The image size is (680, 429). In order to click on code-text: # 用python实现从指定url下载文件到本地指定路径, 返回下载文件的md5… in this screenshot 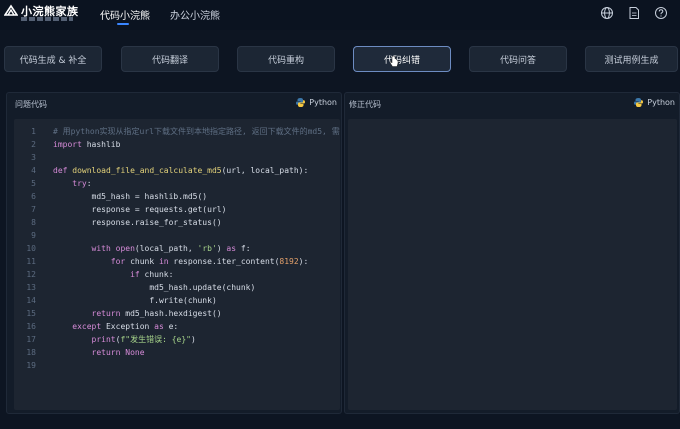, I will do `click(196, 131)`.